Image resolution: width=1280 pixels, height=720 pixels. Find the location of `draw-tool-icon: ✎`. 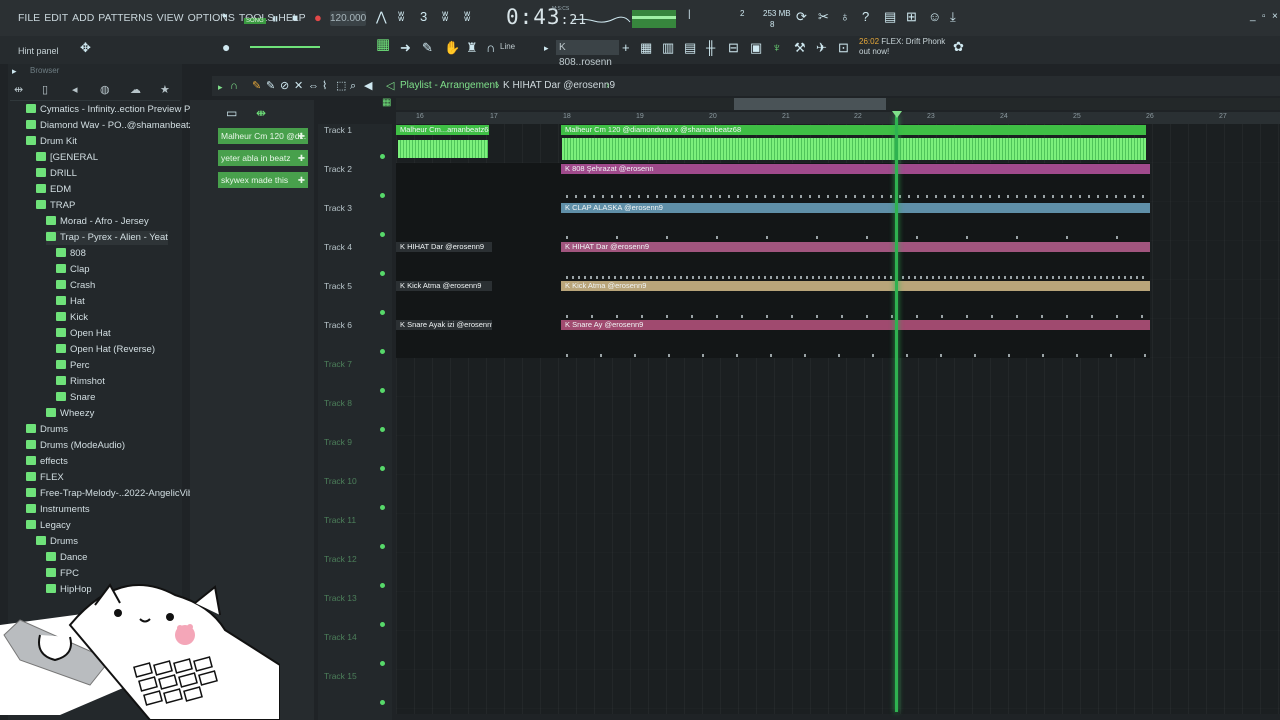

draw-tool-icon: ✎ is located at coordinates (256, 86).